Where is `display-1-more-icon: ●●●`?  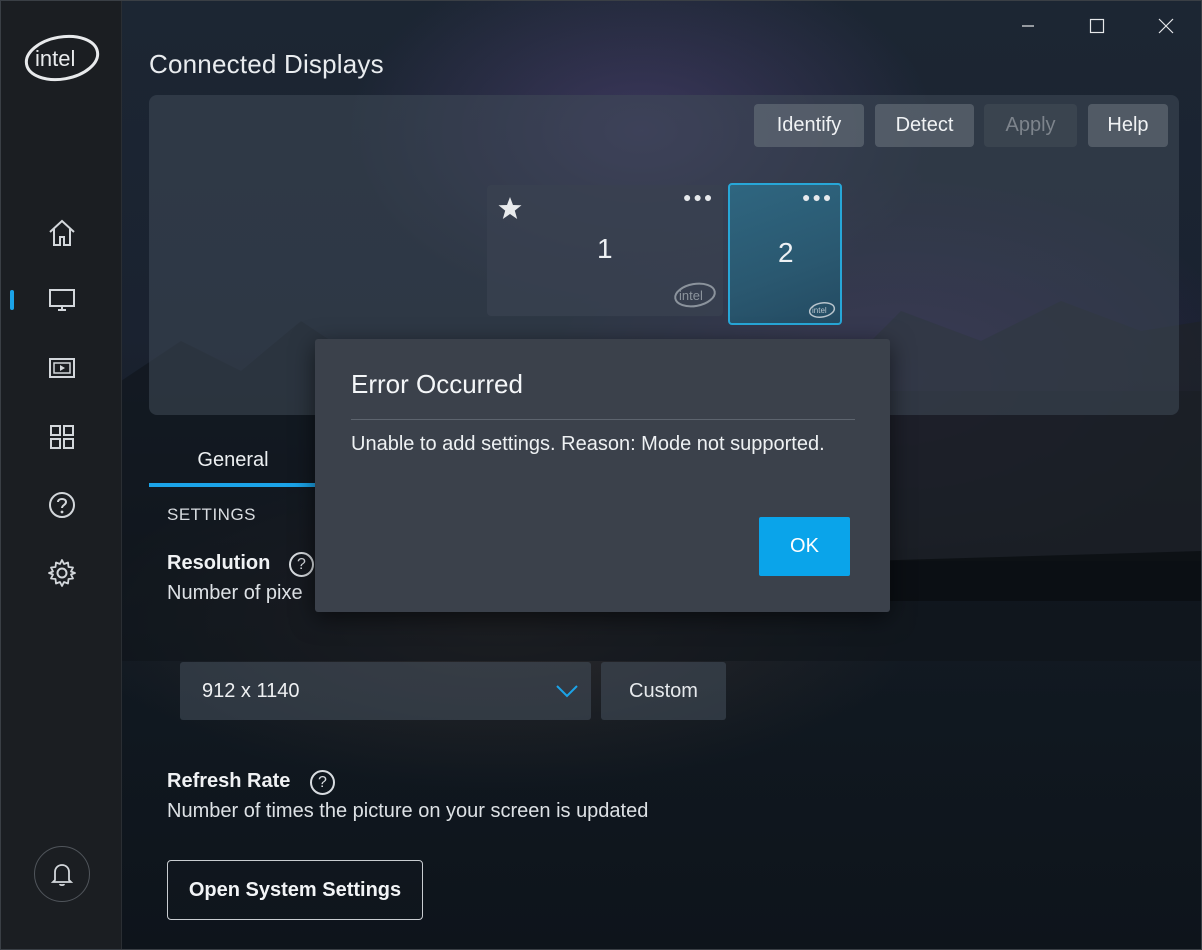
display-1-more-icon: ●●● is located at coordinates (698, 197).